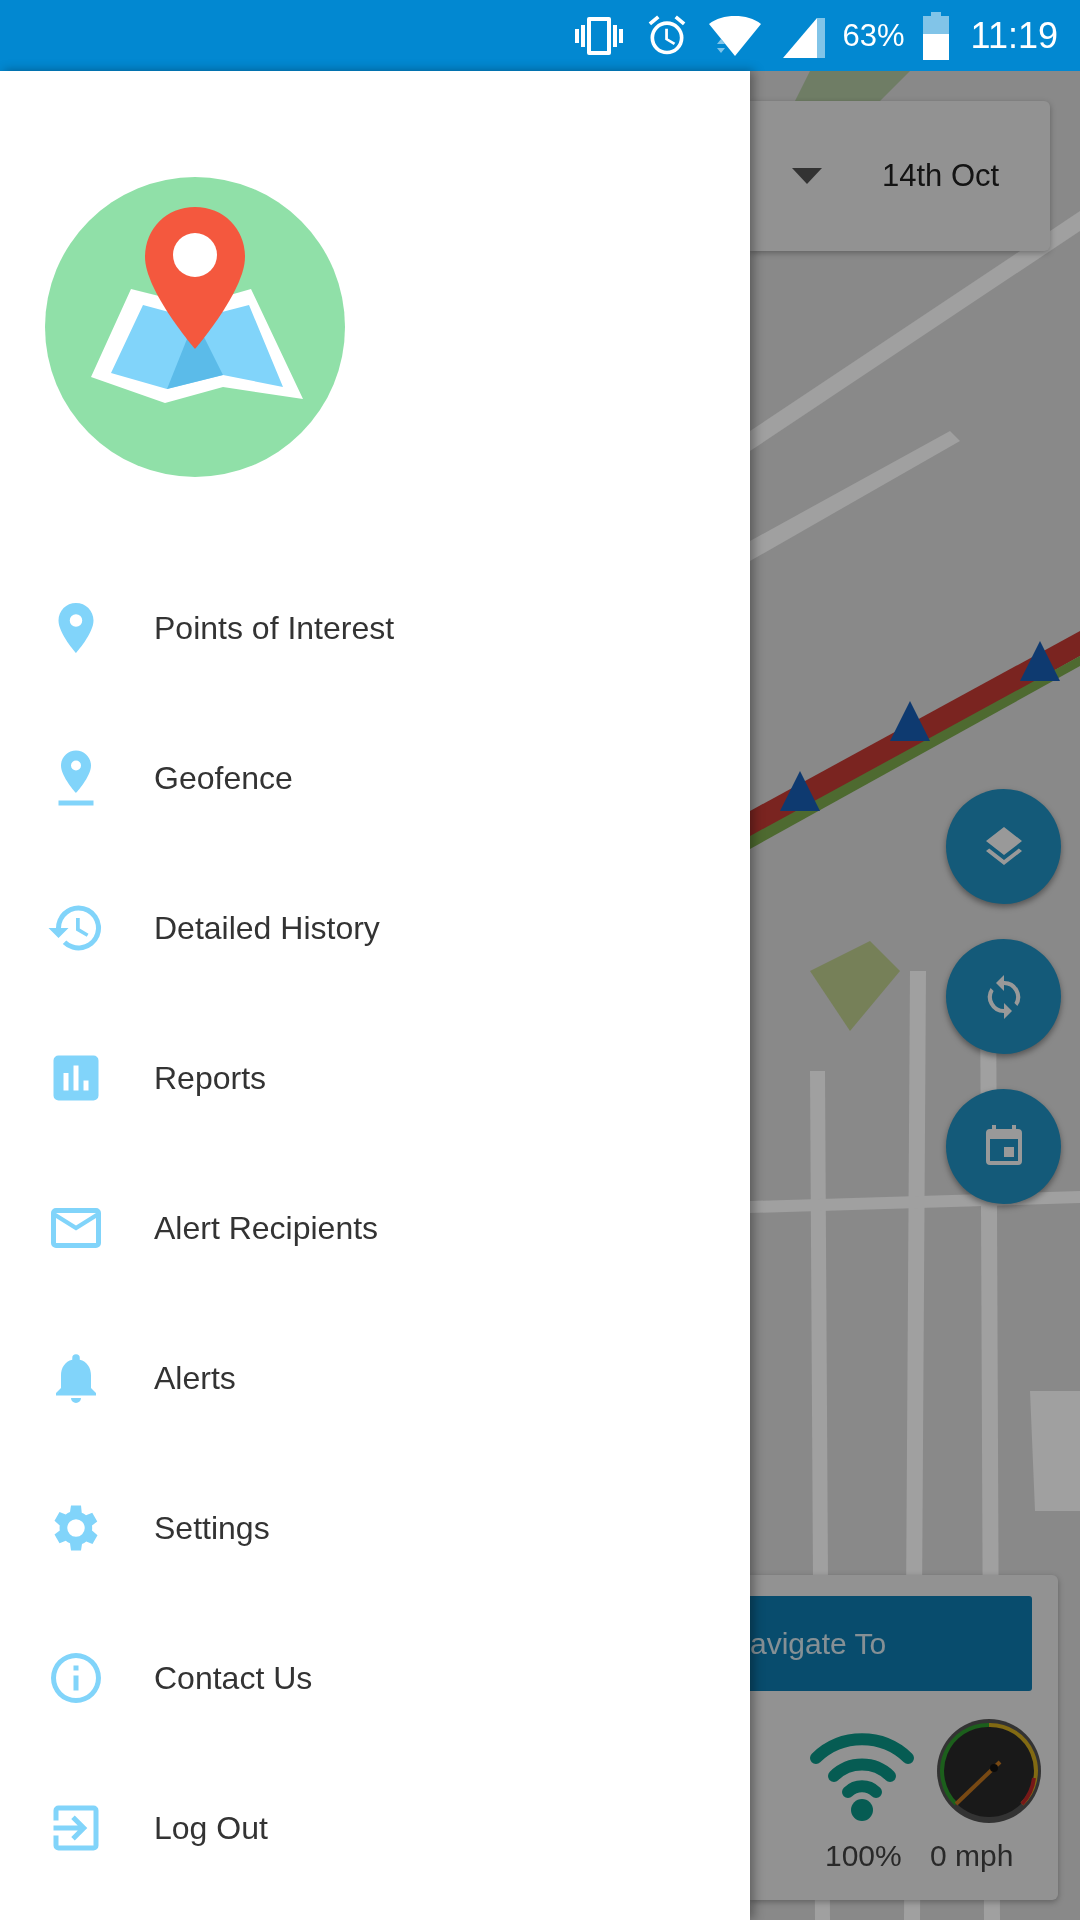  Describe the element at coordinates (128, 1378) in the screenshot. I see `menu-item: Alerts` at that location.